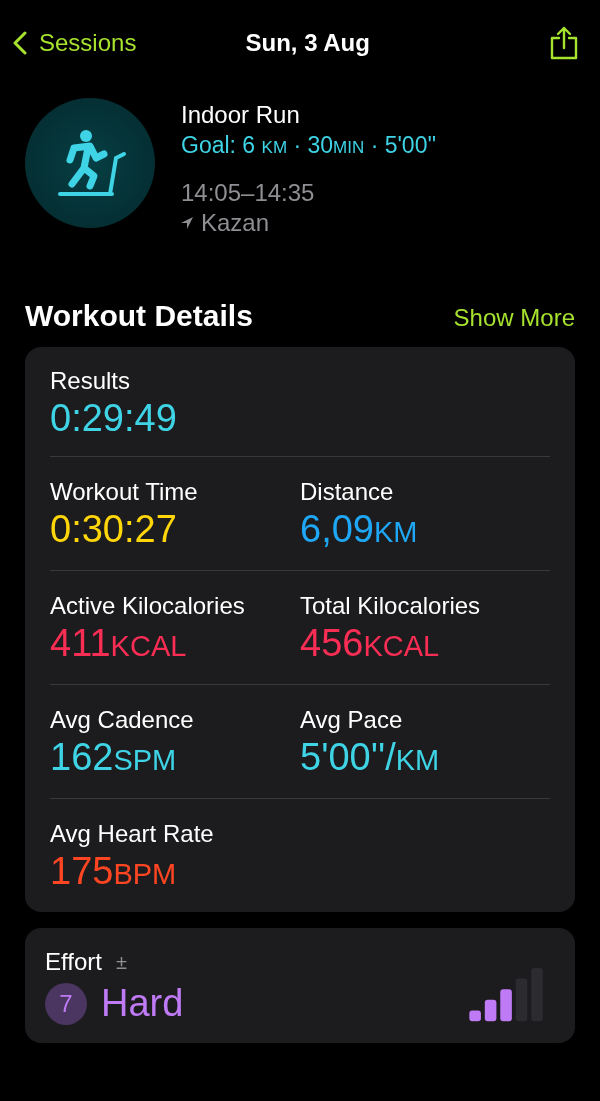 Image resolution: width=600 pixels, height=1101 pixels. What do you see at coordinates (370, 643) in the screenshot?
I see `metric-value: 456KCAL` at bounding box center [370, 643].